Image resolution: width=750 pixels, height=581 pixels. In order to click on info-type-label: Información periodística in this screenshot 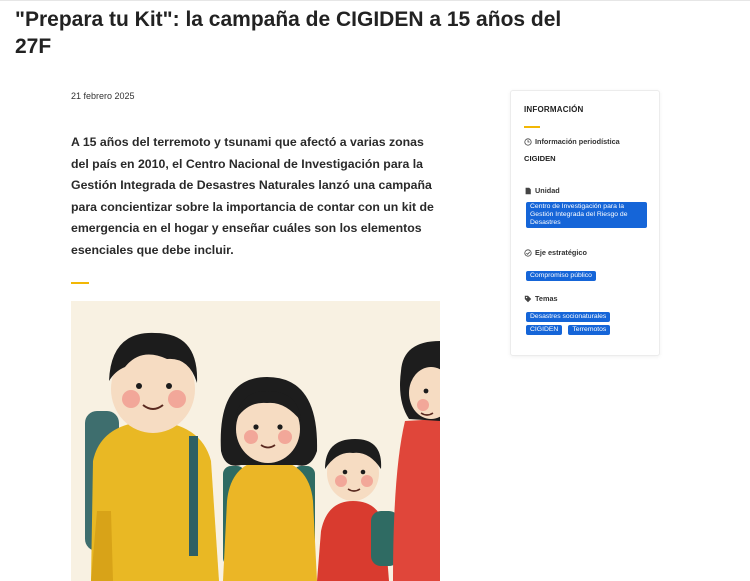, I will do `click(572, 141)`.